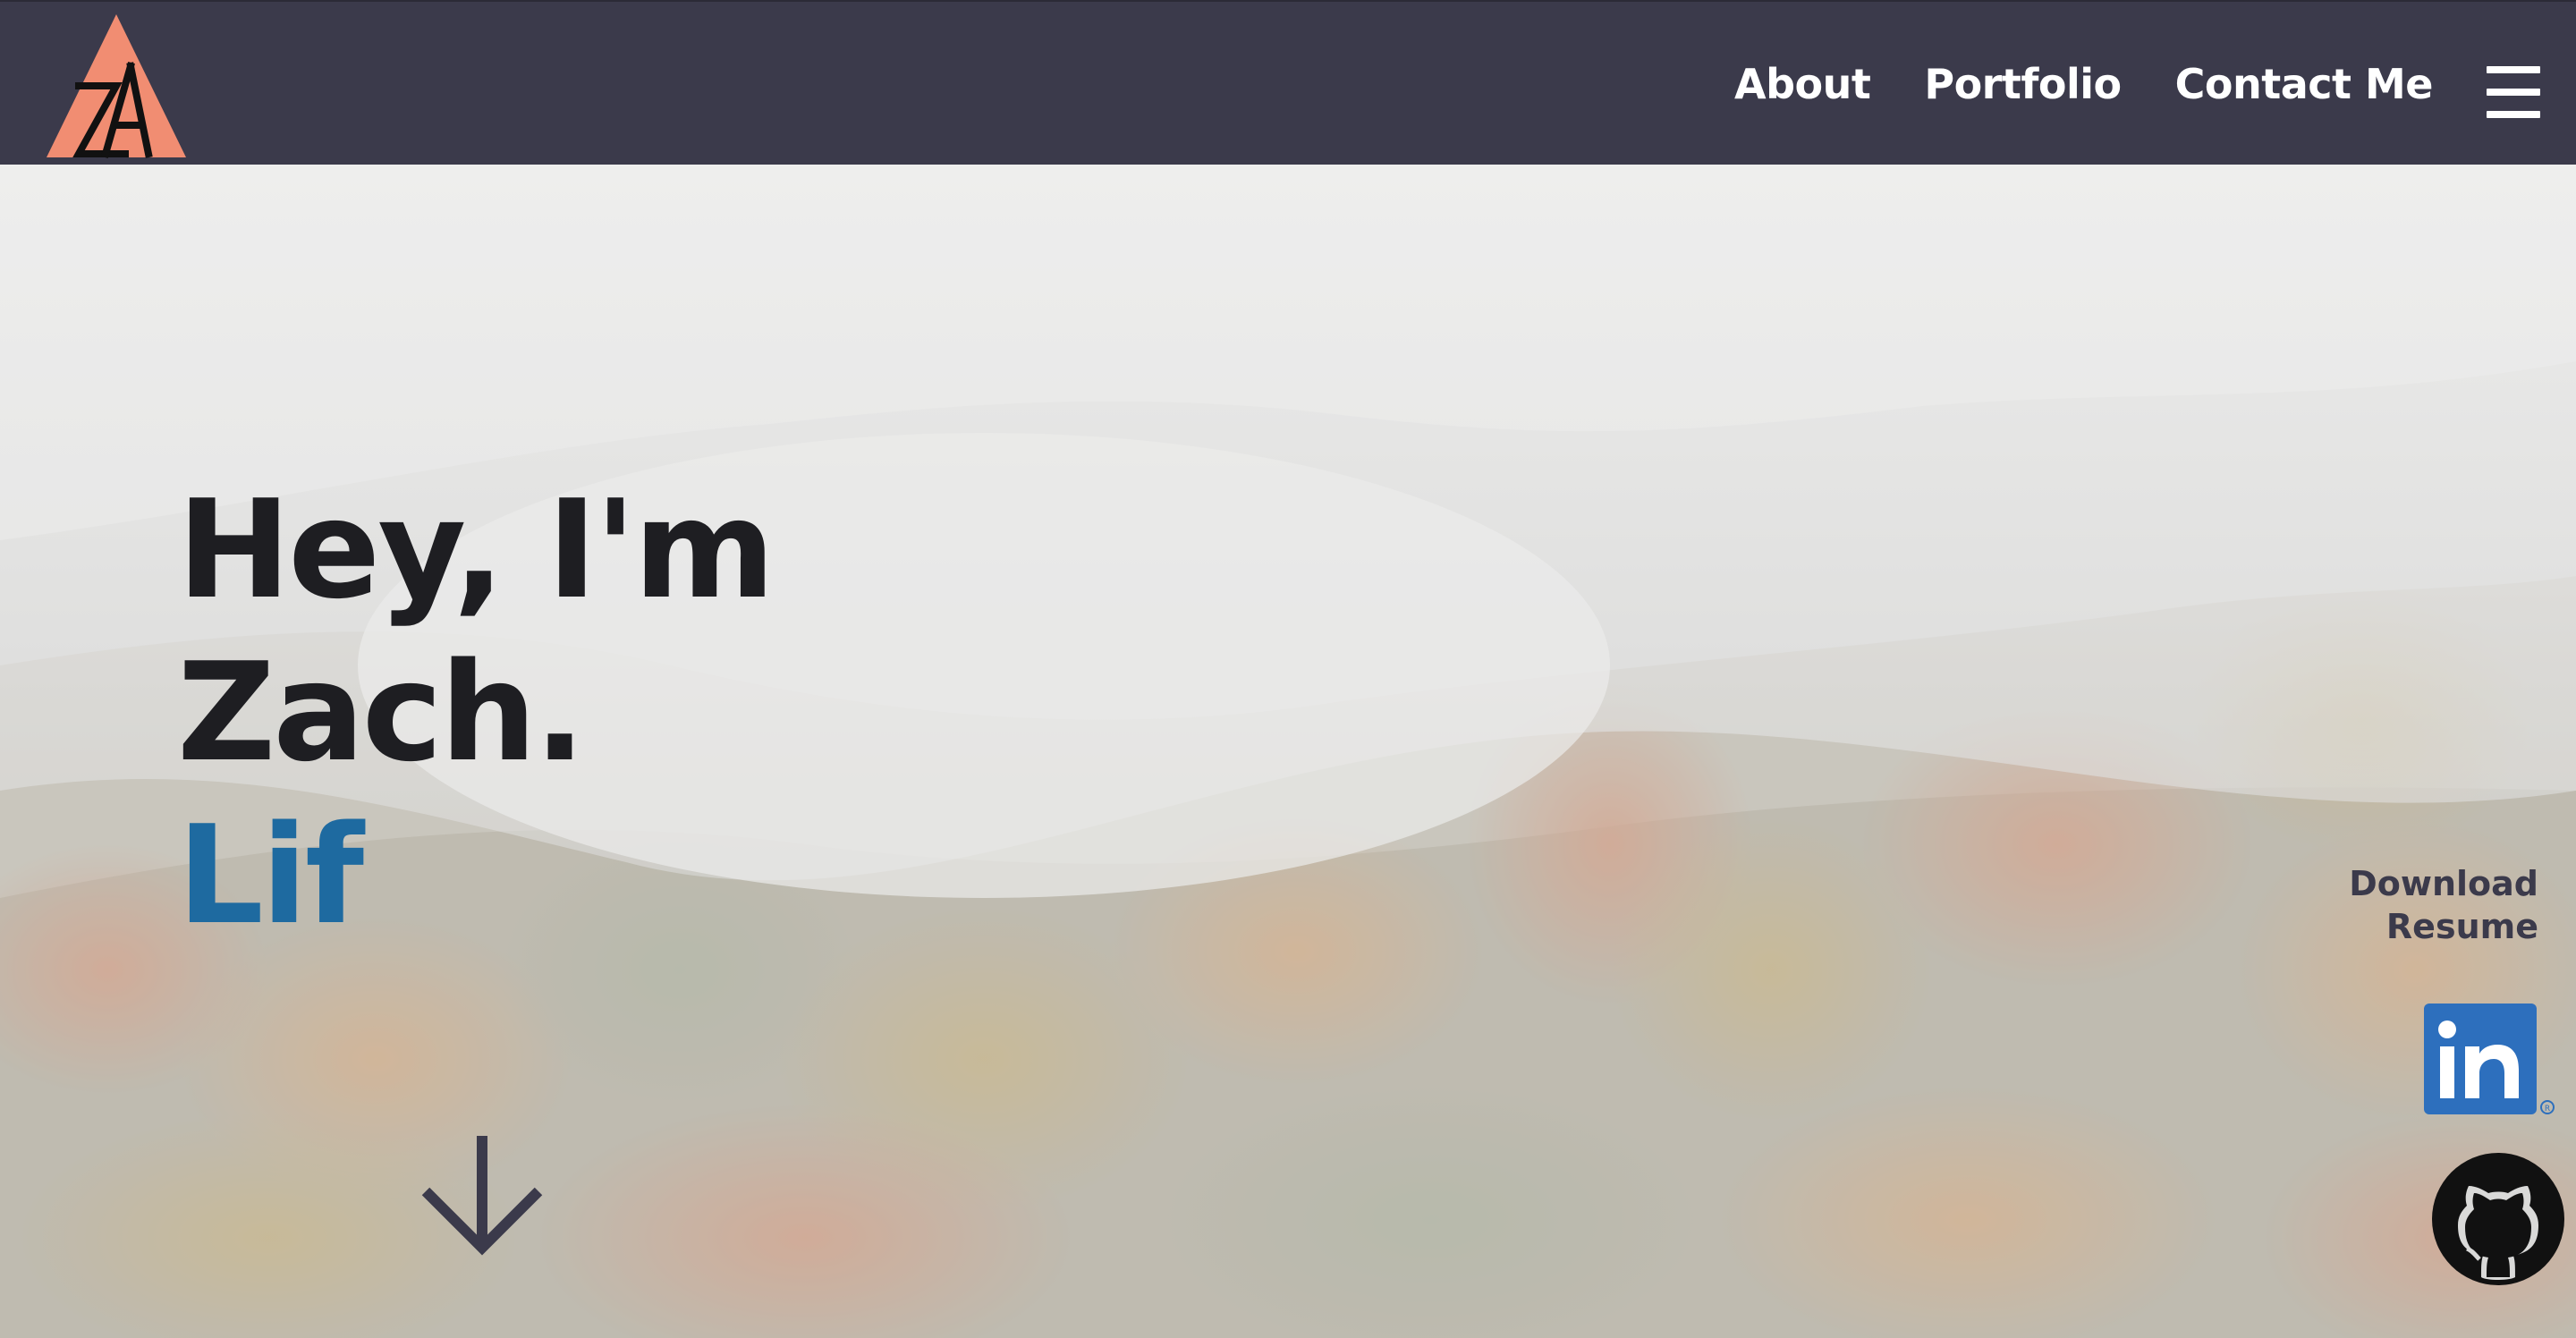 This screenshot has height=1338, width=2576. Describe the element at coordinates (2489, 1060) in the screenshot. I see `linkedin-icon: R` at that location.